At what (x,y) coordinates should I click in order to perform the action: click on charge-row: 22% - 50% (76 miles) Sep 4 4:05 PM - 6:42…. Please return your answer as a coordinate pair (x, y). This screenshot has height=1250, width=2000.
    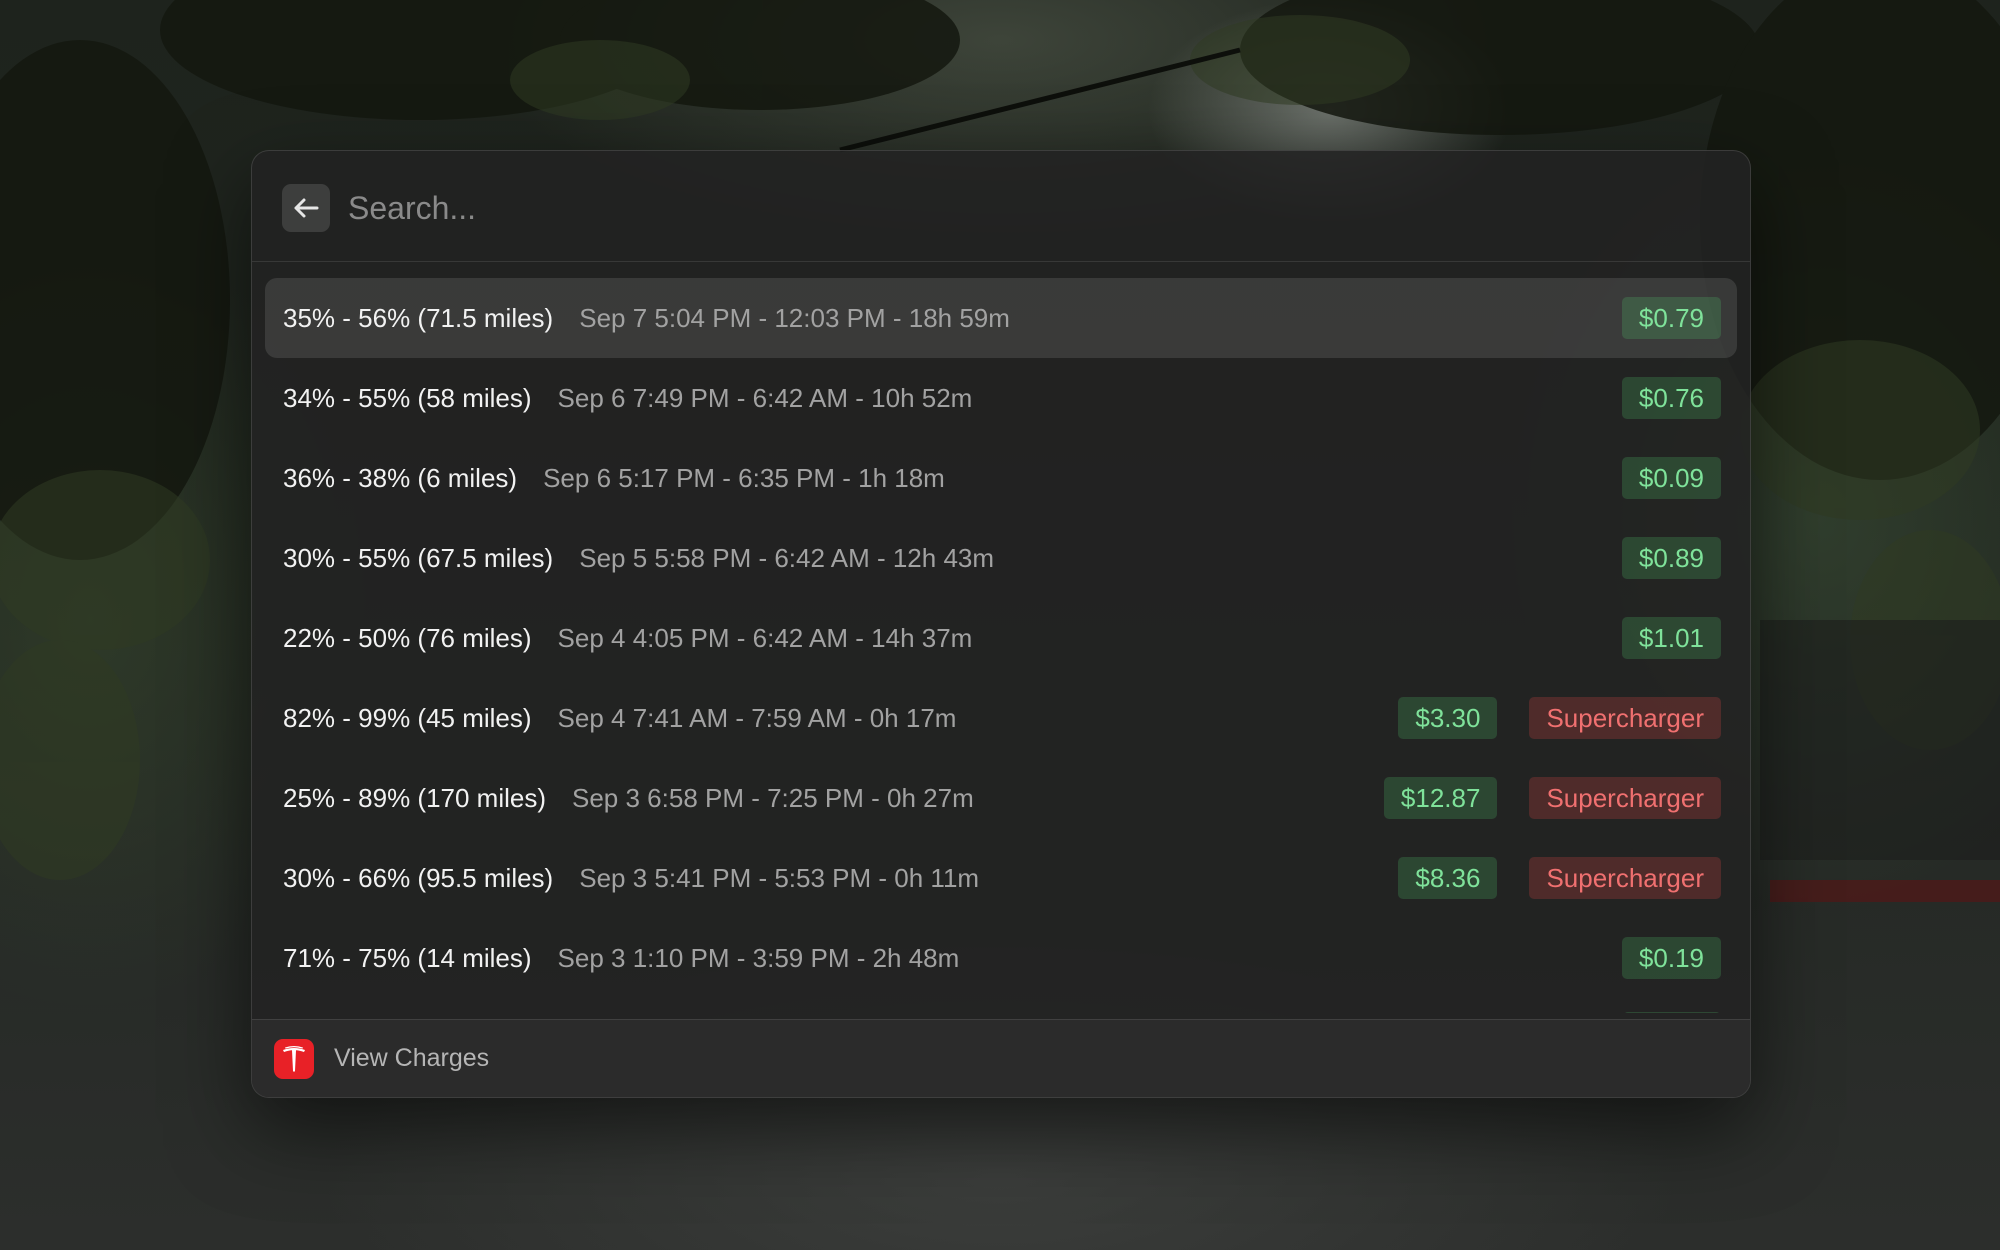
    Looking at the image, I should click on (1001, 638).